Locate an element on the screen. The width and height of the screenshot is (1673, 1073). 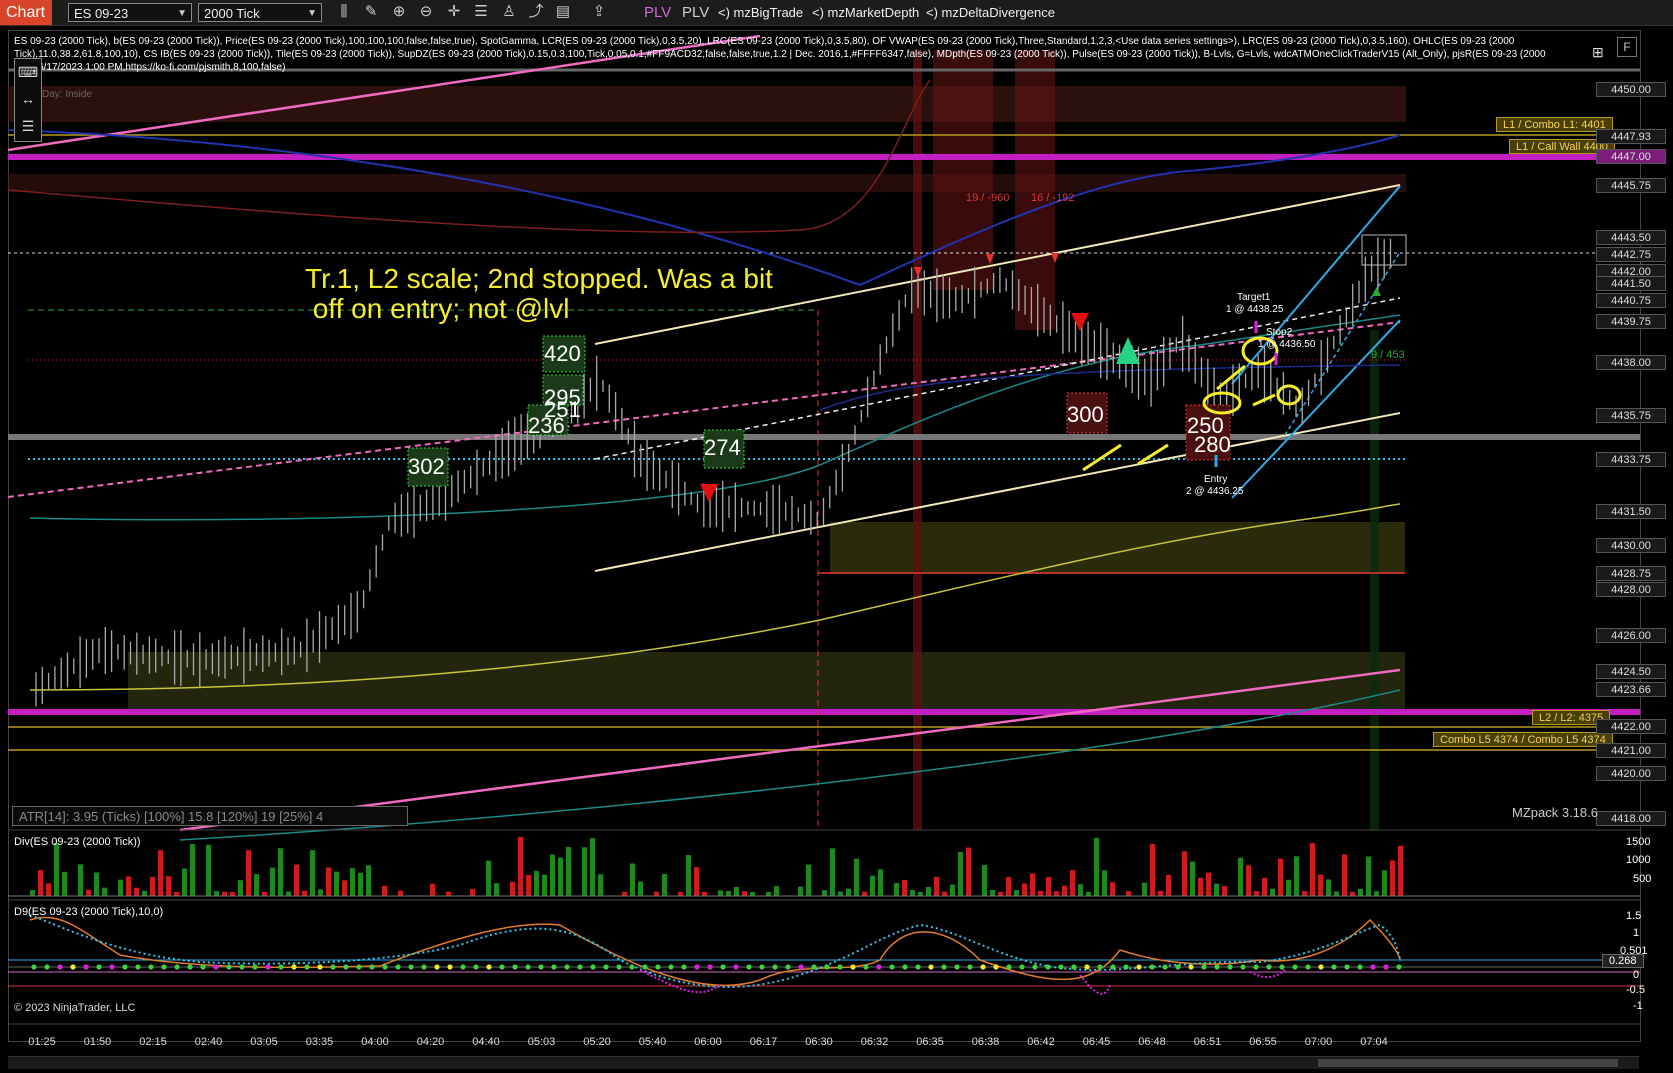
div-axis-label: 1000 is located at coordinates (1638, 860).